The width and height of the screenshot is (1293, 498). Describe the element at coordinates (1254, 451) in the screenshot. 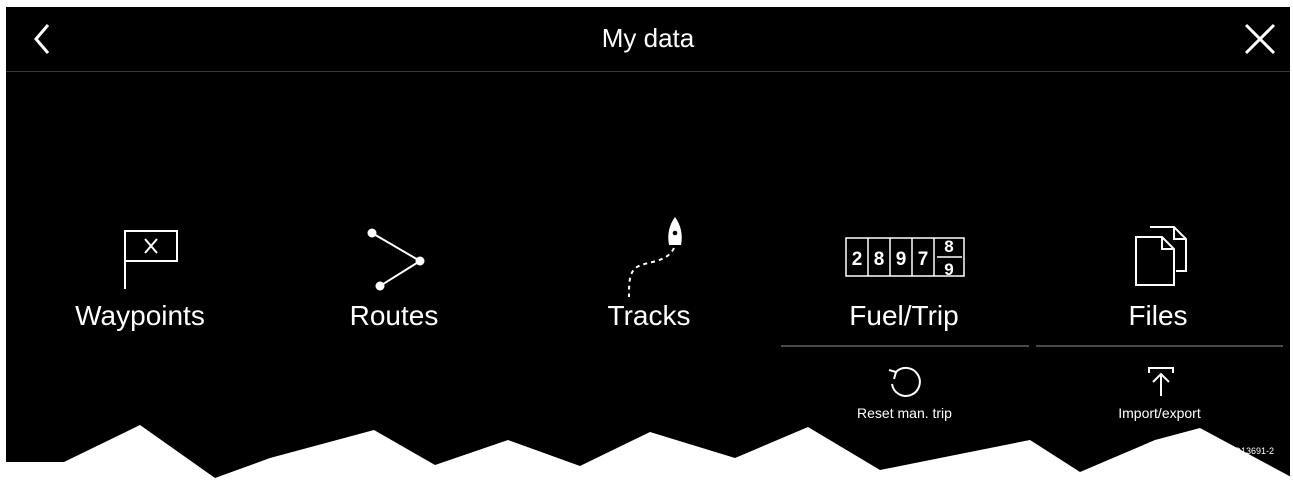

I see `figure-reference: D13691-2` at that location.